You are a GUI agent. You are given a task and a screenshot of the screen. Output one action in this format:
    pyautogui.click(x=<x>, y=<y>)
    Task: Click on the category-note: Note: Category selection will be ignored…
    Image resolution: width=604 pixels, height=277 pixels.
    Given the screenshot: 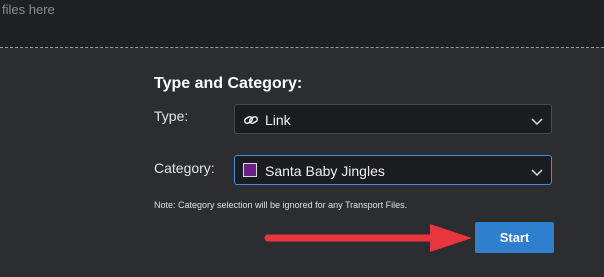 What is the action you would take?
    pyautogui.click(x=281, y=205)
    